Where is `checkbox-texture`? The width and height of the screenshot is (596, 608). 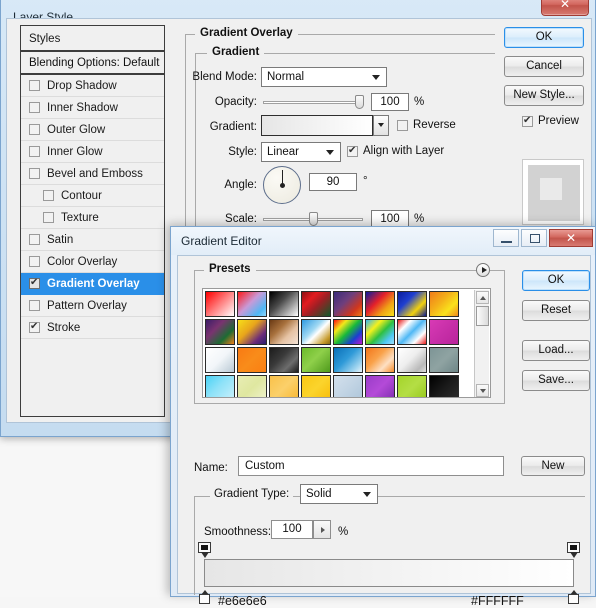 checkbox-texture is located at coordinates (48, 217).